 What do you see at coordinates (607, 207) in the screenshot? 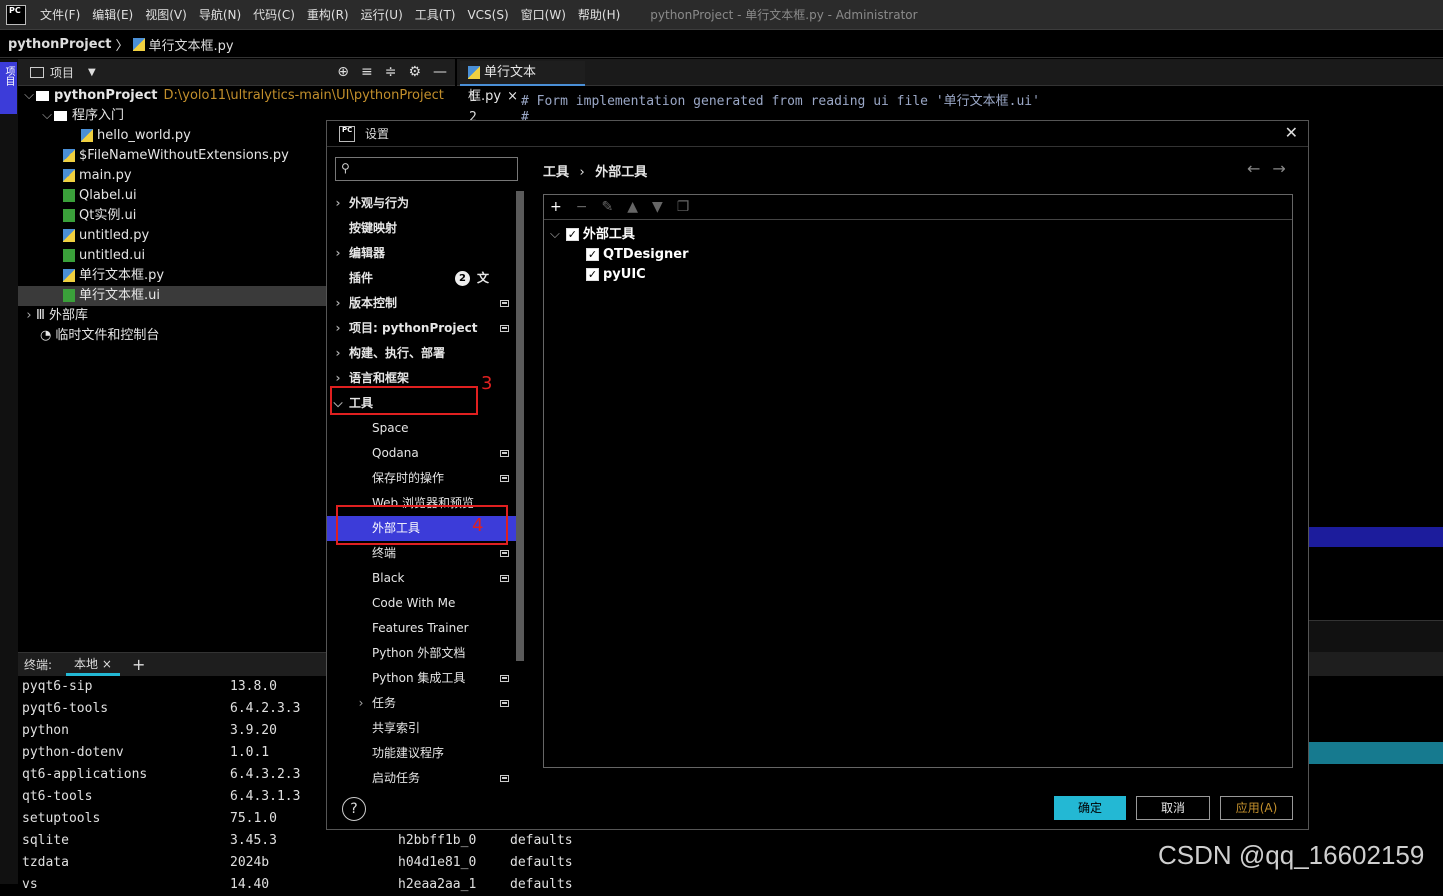
I see `edit-icon: ✎` at bounding box center [607, 207].